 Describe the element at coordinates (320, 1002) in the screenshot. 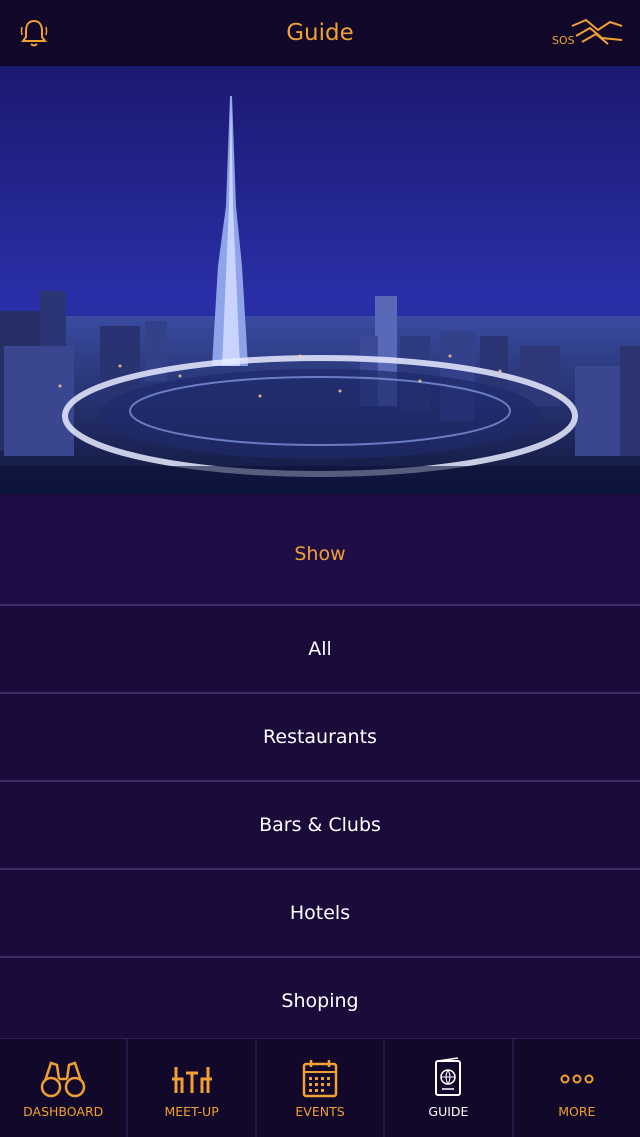

I see `filter-item-shoping: Shoping` at that location.